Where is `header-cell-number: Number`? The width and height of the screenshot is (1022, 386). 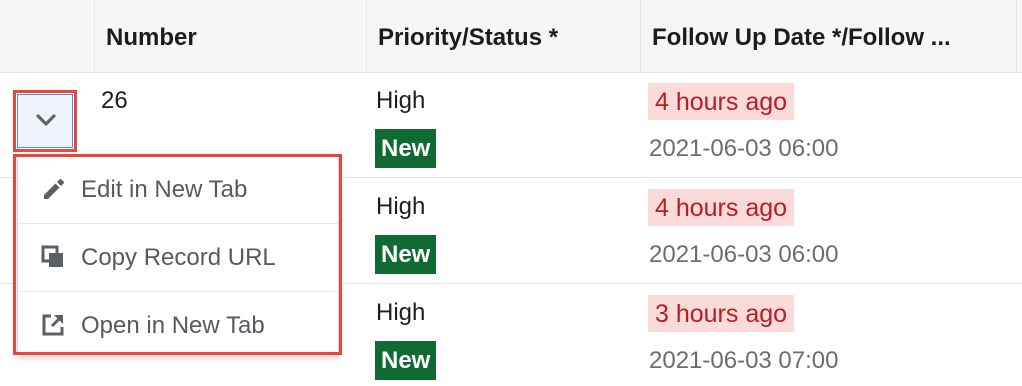 header-cell-number: Number is located at coordinates (230, 36).